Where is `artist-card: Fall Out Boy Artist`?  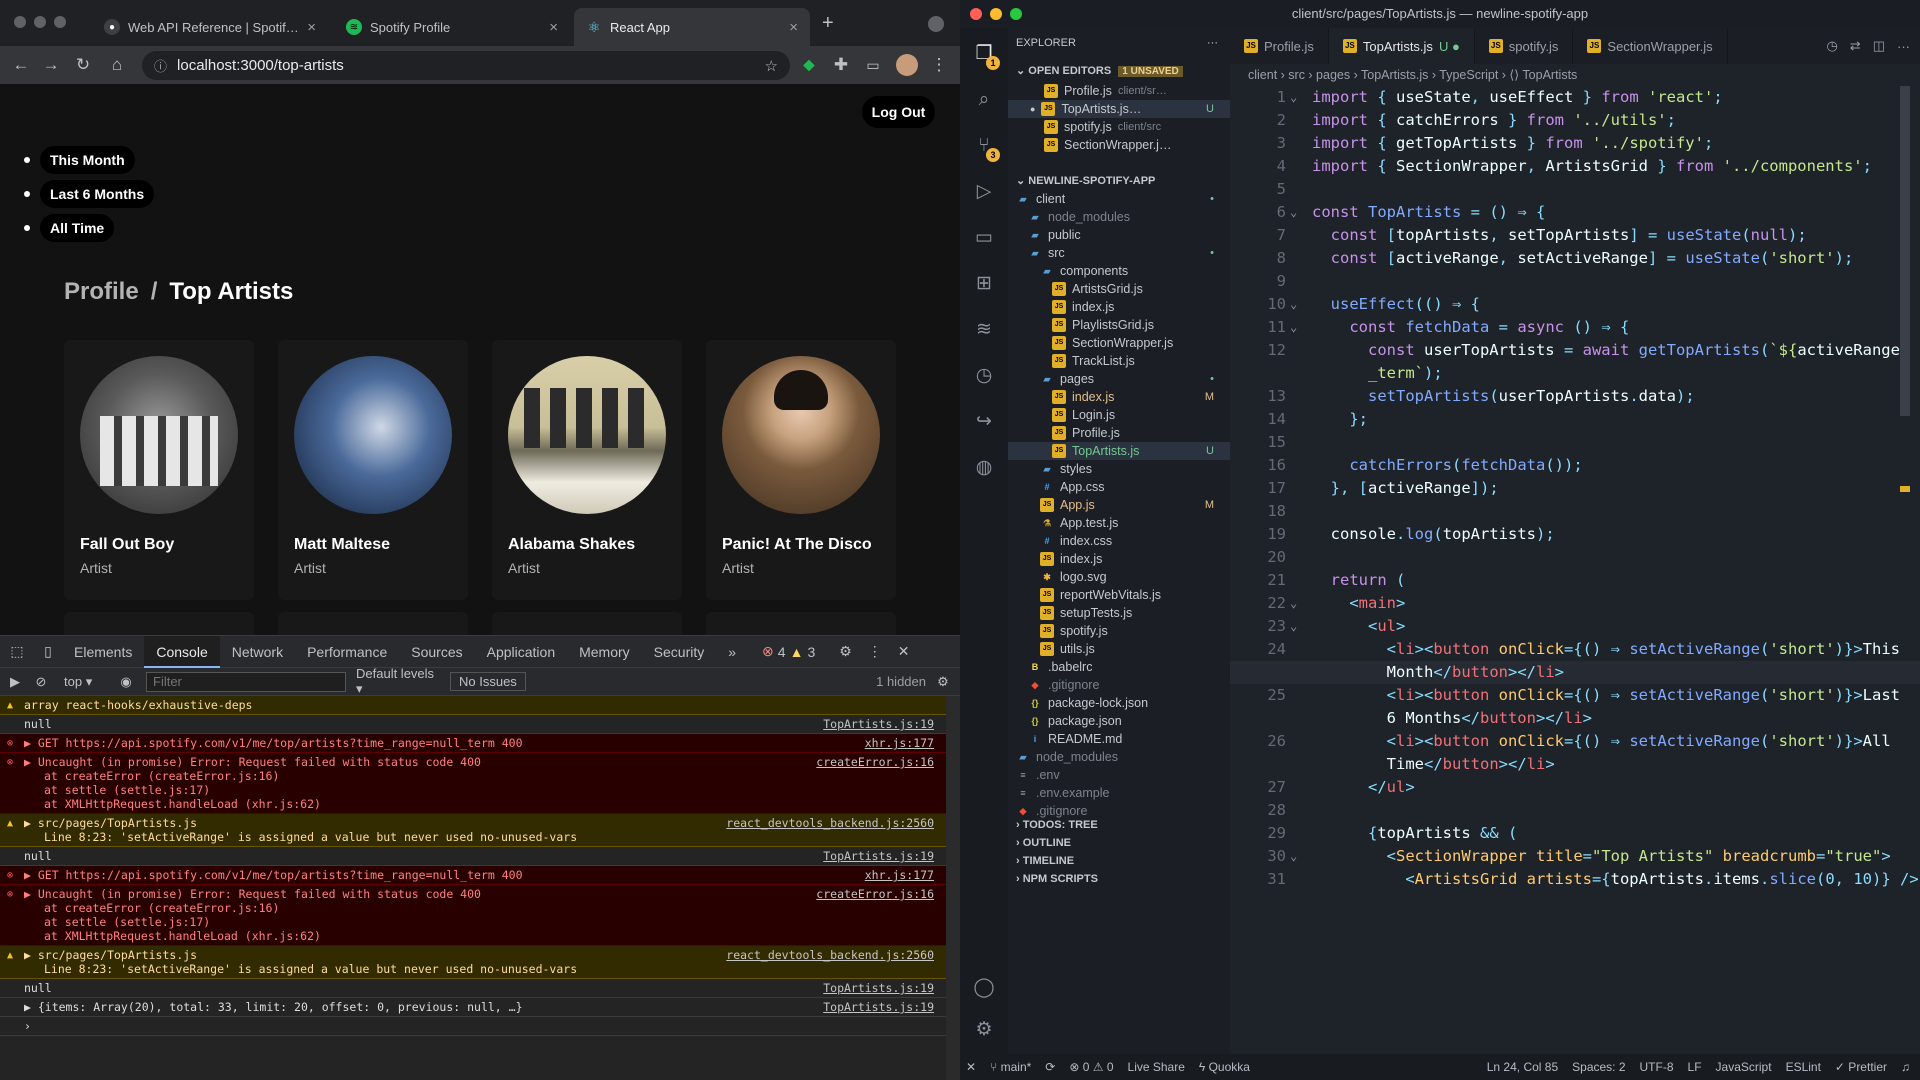
artist-card: Fall Out Boy Artist is located at coordinates (159, 470).